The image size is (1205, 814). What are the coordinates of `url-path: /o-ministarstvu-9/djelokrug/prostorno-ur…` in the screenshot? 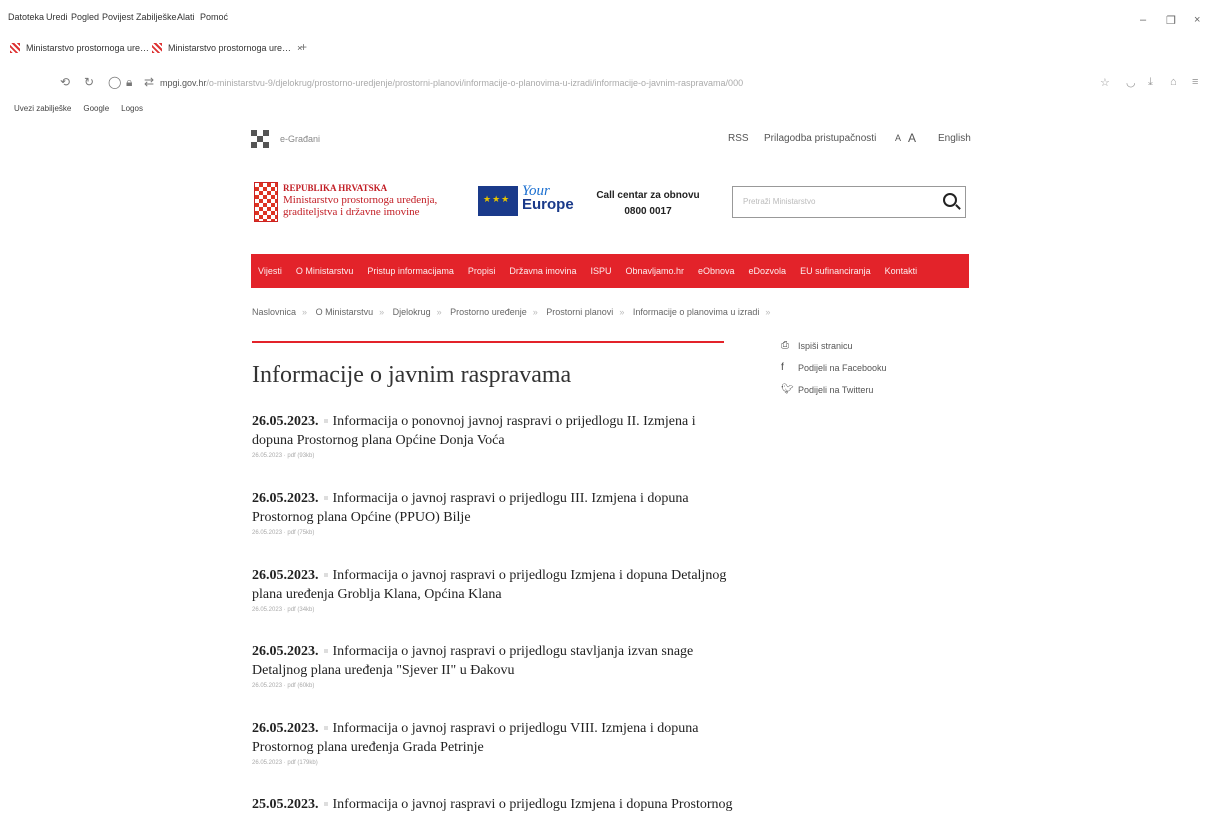 It's located at (475, 83).